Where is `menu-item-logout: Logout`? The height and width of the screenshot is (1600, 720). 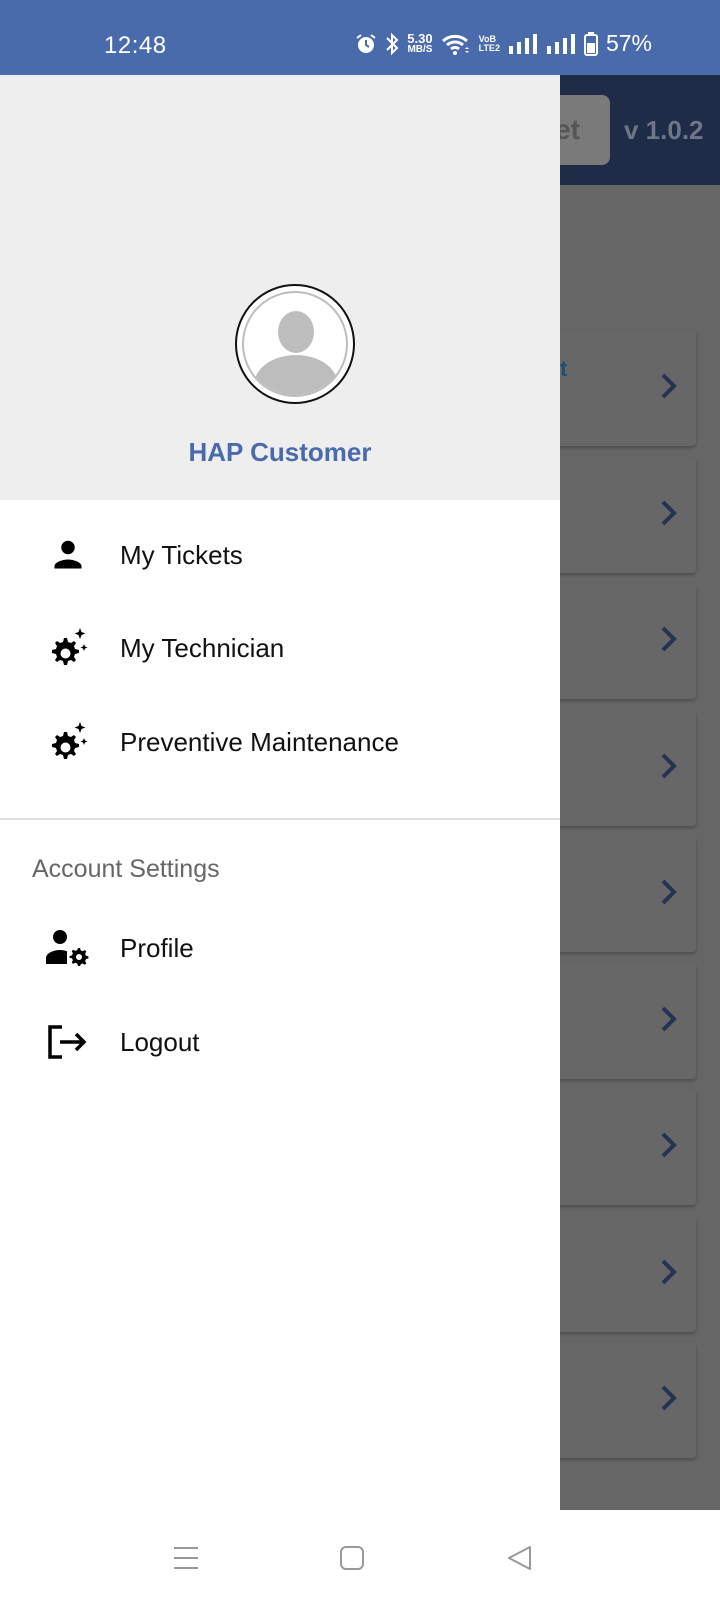 menu-item-logout: Logout is located at coordinates (280, 1042).